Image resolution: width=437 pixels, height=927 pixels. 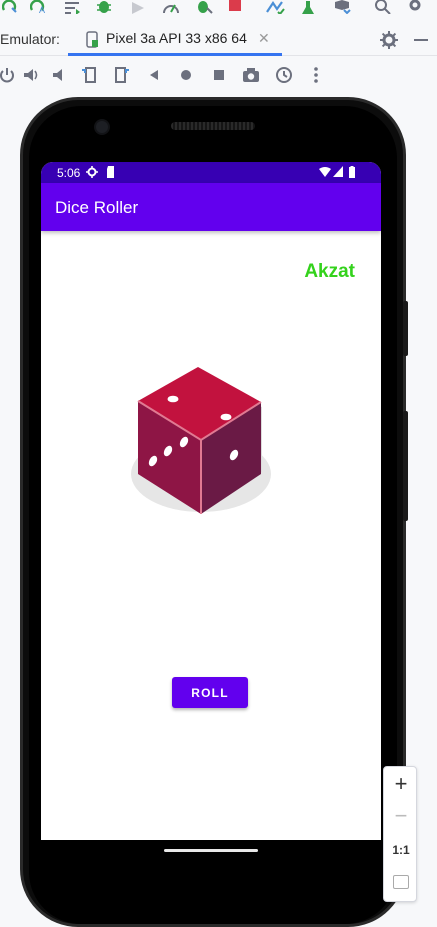 I want to click on minimize-icon, so click(x=421, y=40).